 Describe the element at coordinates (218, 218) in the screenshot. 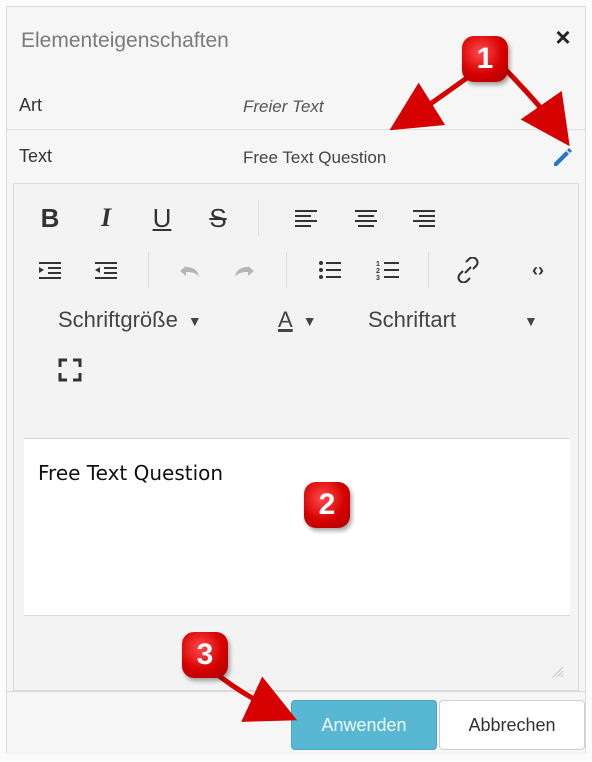

I see `strikethrough-button: S` at that location.